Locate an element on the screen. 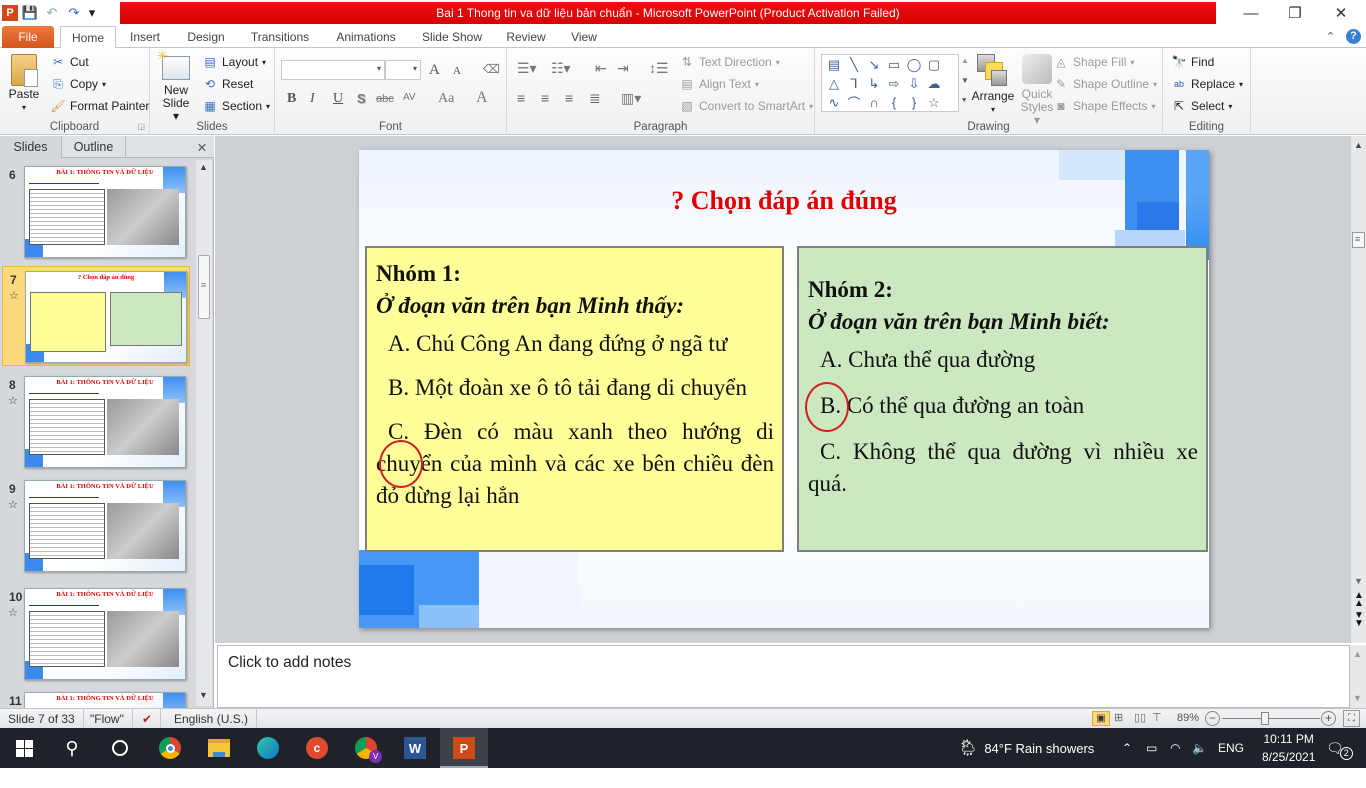 Image resolution: width=1366 pixels, height=788 pixels. line-spacing-button: ↕☰ is located at coordinates (659, 68).